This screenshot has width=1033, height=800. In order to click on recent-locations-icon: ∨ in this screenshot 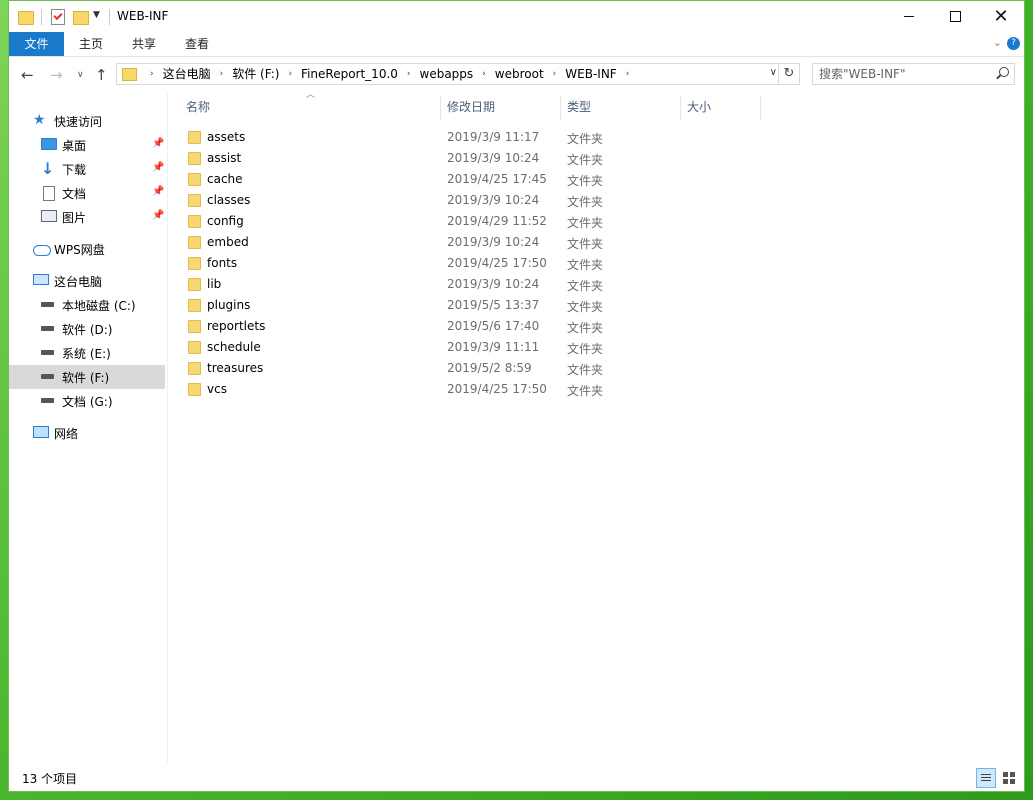, I will do `click(80, 75)`.